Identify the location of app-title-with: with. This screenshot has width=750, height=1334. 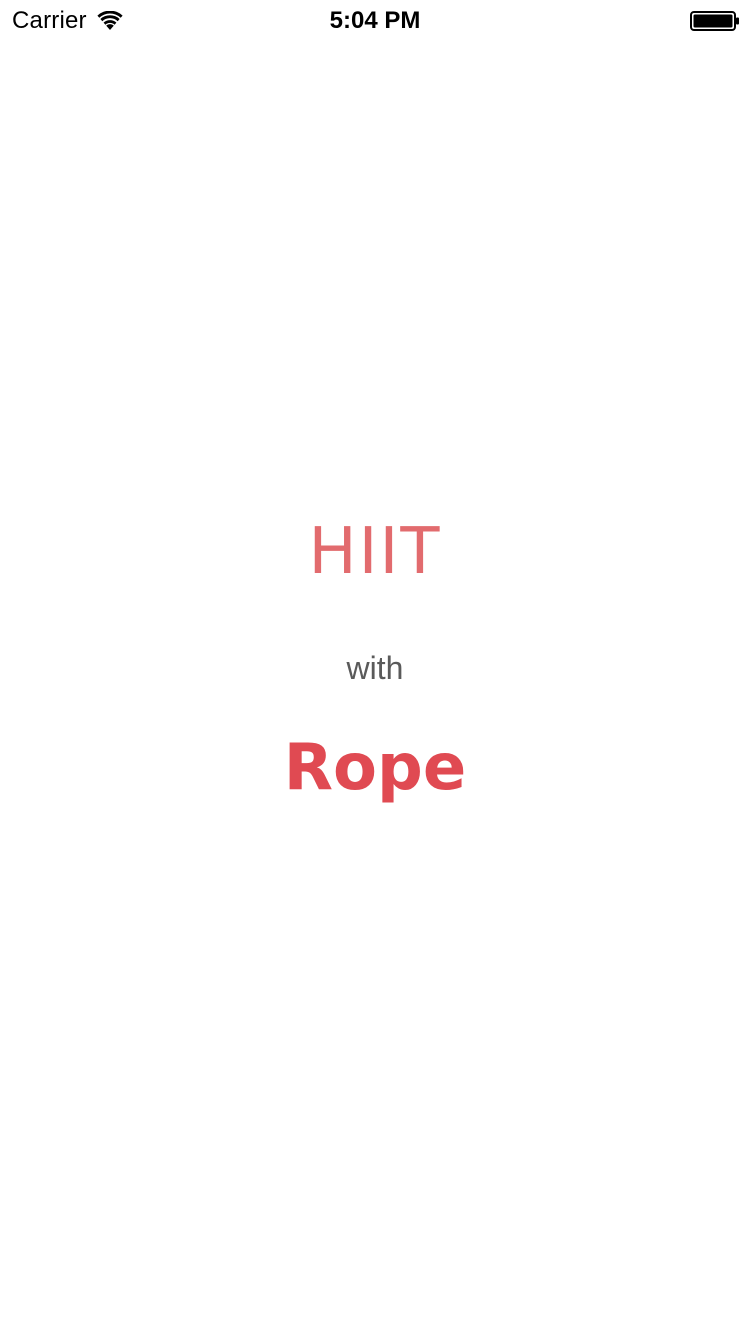
(375, 668).